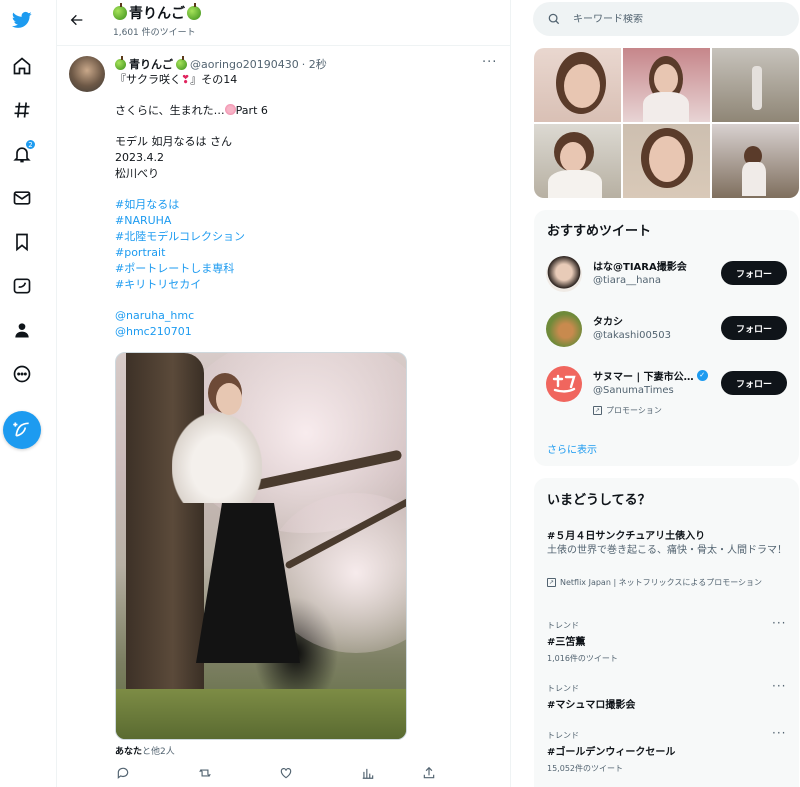  Describe the element at coordinates (23, 152) in the screenshot. I see `notifications-bell-icon: 2` at that location.